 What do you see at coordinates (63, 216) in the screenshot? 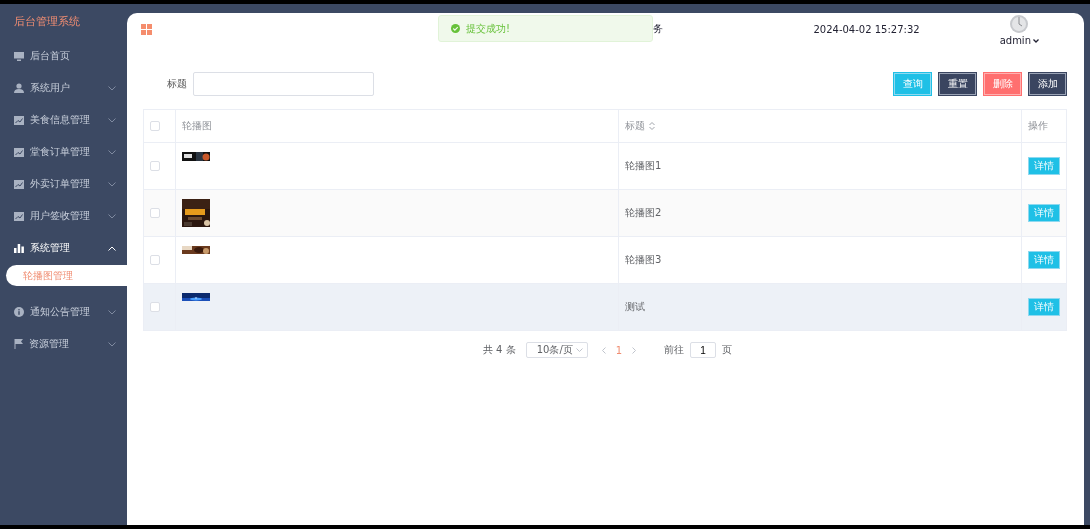
I see `sidebar-item: 用户签收管理` at bounding box center [63, 216].